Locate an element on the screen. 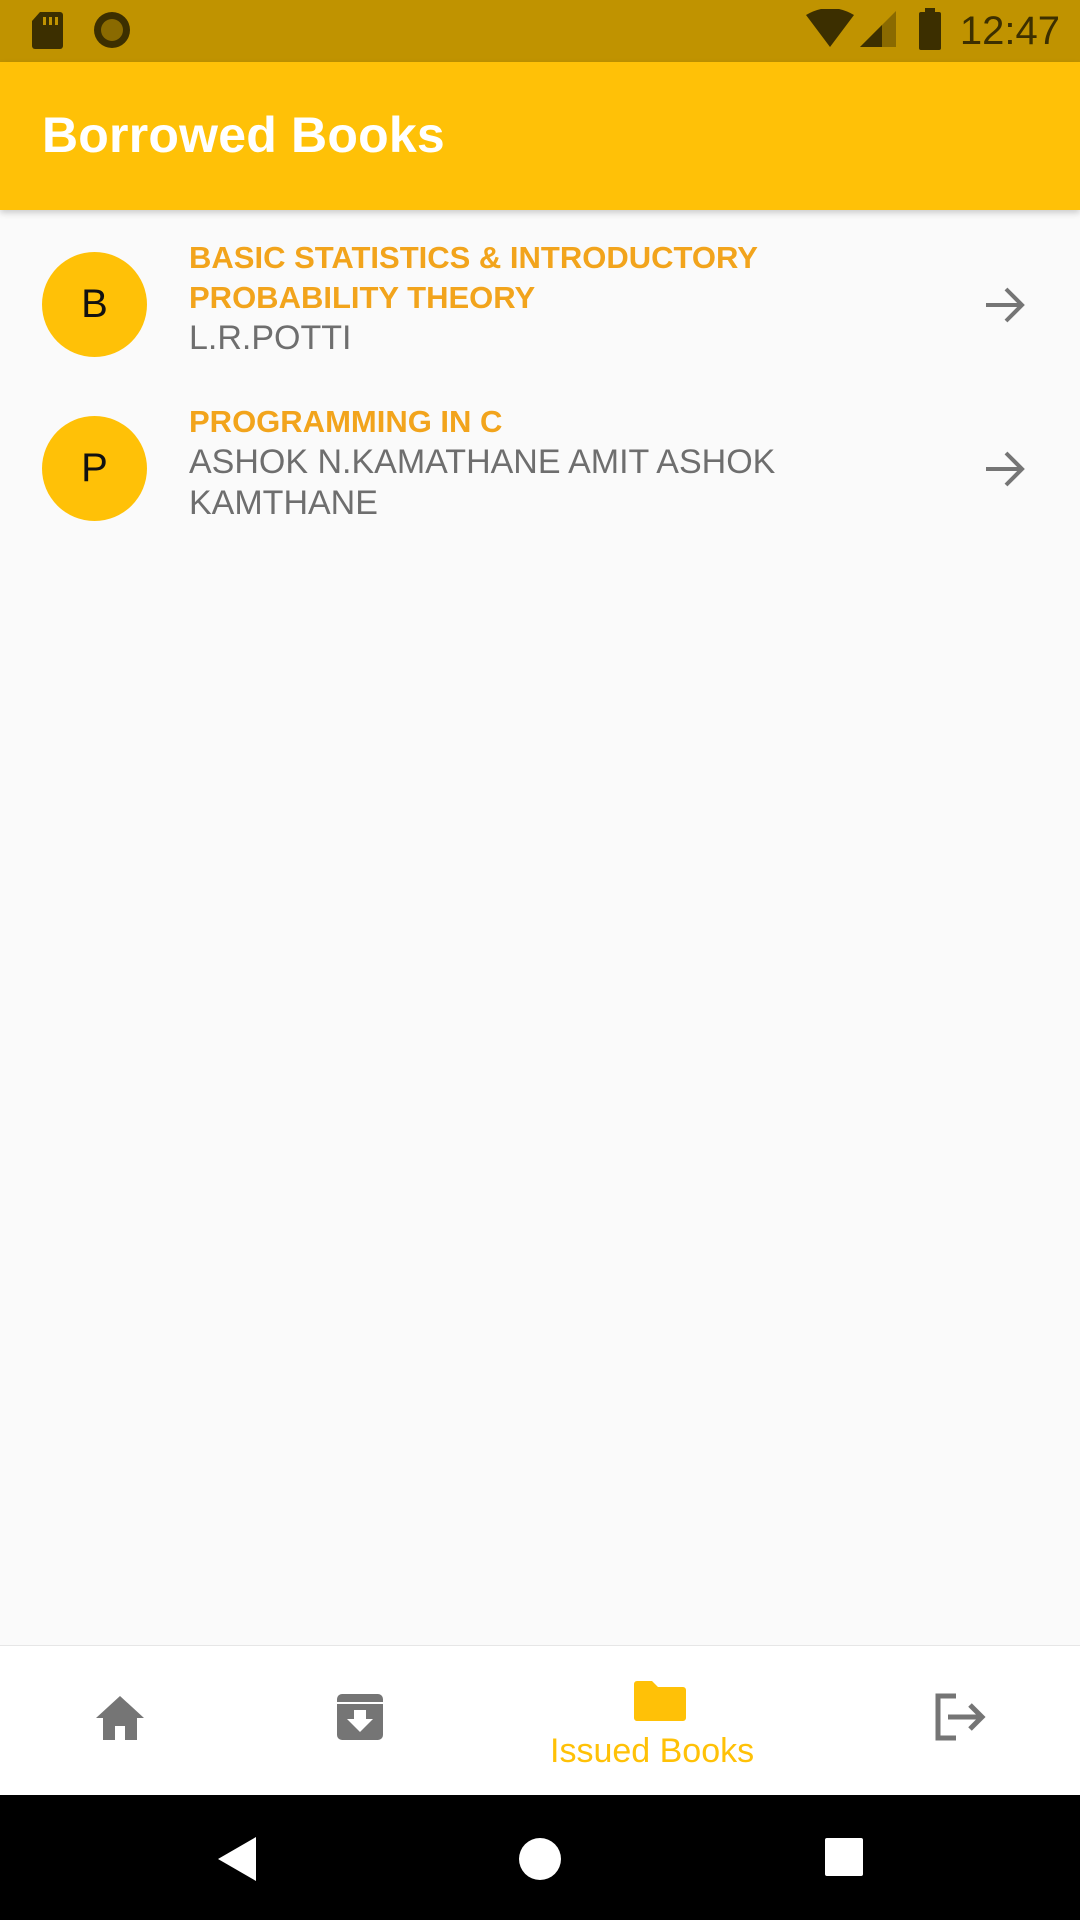 The height and width of the screenshot is (1920, 1080). logout-icon is located at coordinates (960, 1717).